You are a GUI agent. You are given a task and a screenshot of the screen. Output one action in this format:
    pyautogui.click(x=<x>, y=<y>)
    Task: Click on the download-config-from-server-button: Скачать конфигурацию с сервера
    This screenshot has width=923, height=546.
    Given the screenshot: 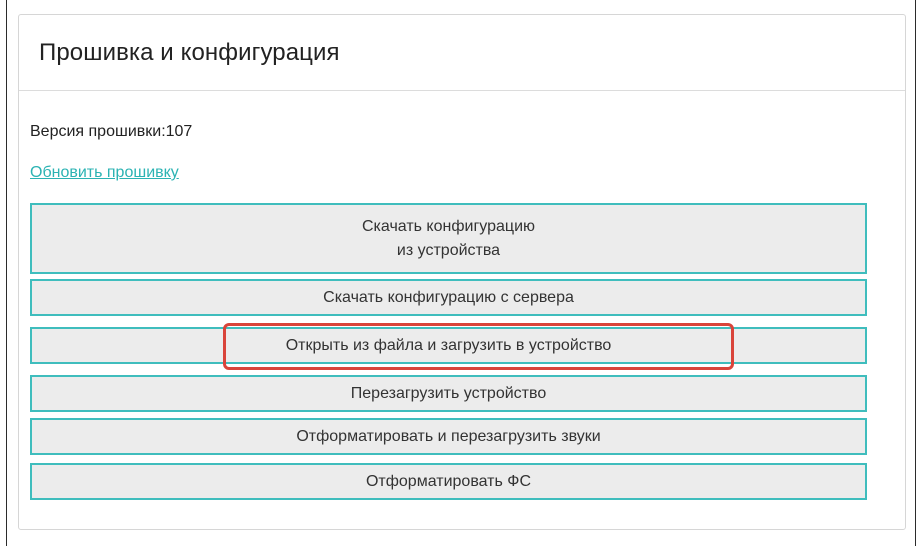 What is the action you would take?
    pyautogui.click(x=448, y=297)
    